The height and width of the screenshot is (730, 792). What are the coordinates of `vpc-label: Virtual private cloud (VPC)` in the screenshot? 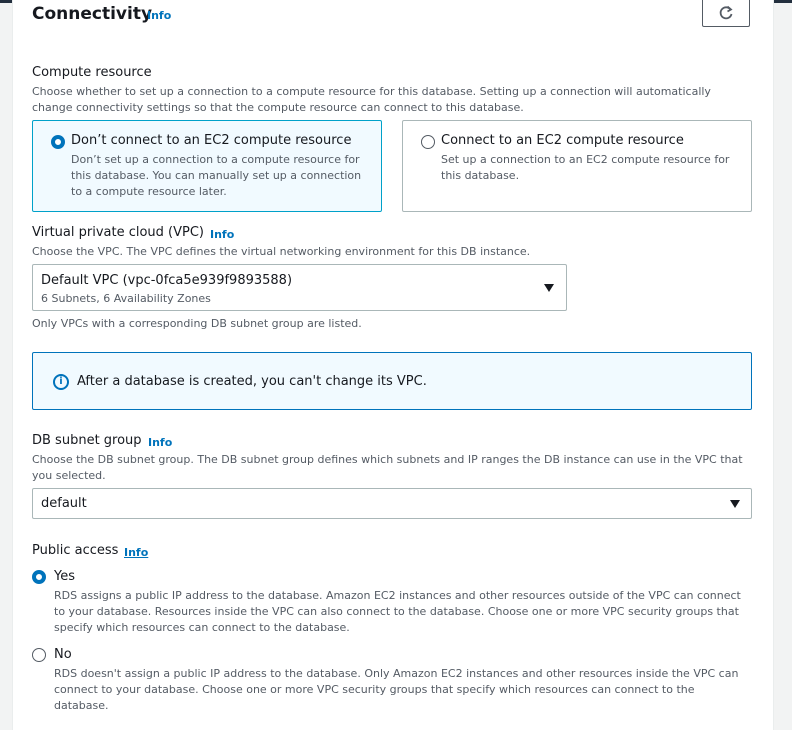 It's located at (118, 232).